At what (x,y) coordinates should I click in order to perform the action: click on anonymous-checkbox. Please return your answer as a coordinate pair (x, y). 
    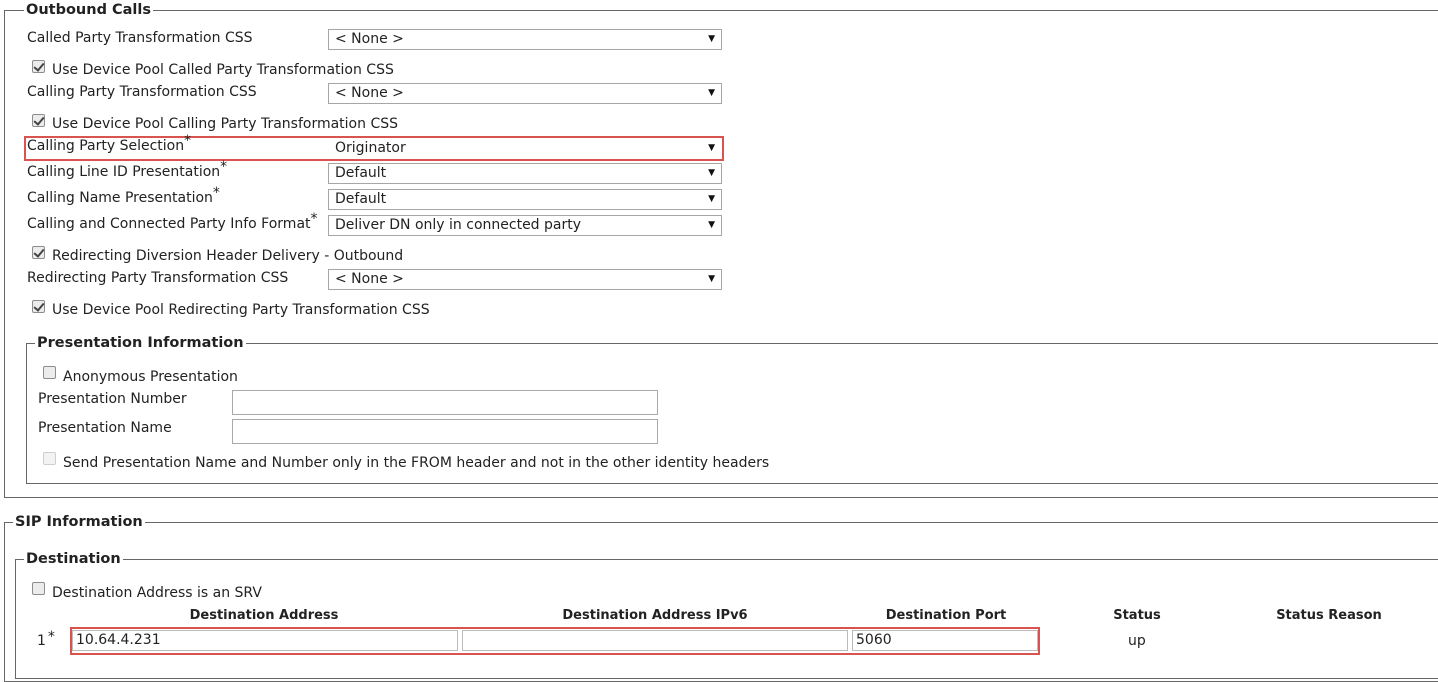
    Looking at the image, I should click on (49, 372).